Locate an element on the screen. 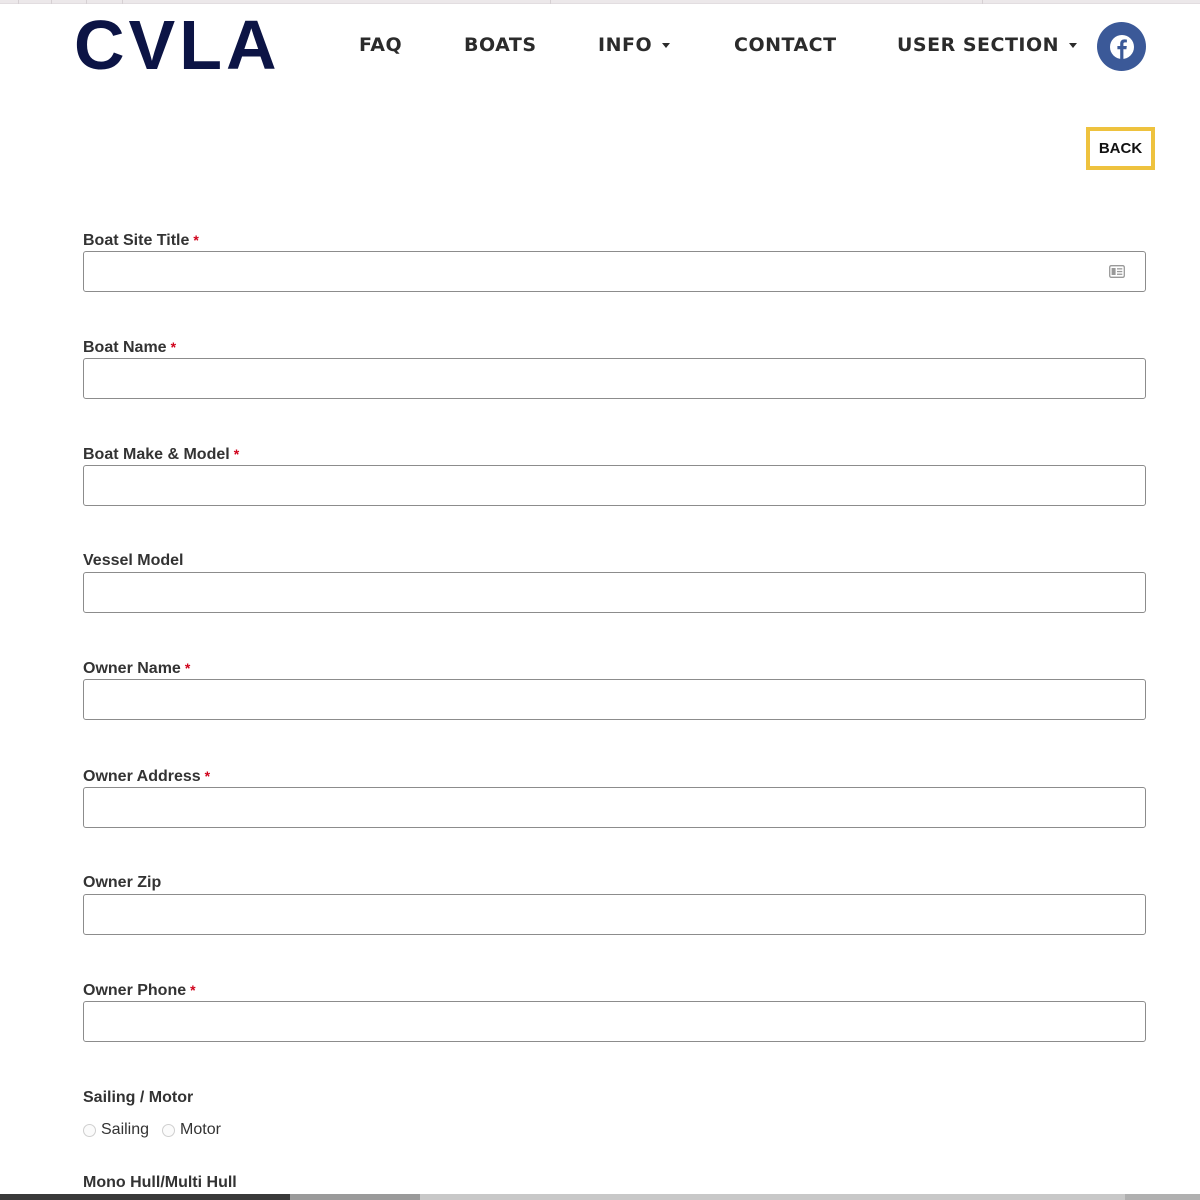 This screenshot has width=1200, height=1200. owner-zip-input is located at coordinates (614, 914).